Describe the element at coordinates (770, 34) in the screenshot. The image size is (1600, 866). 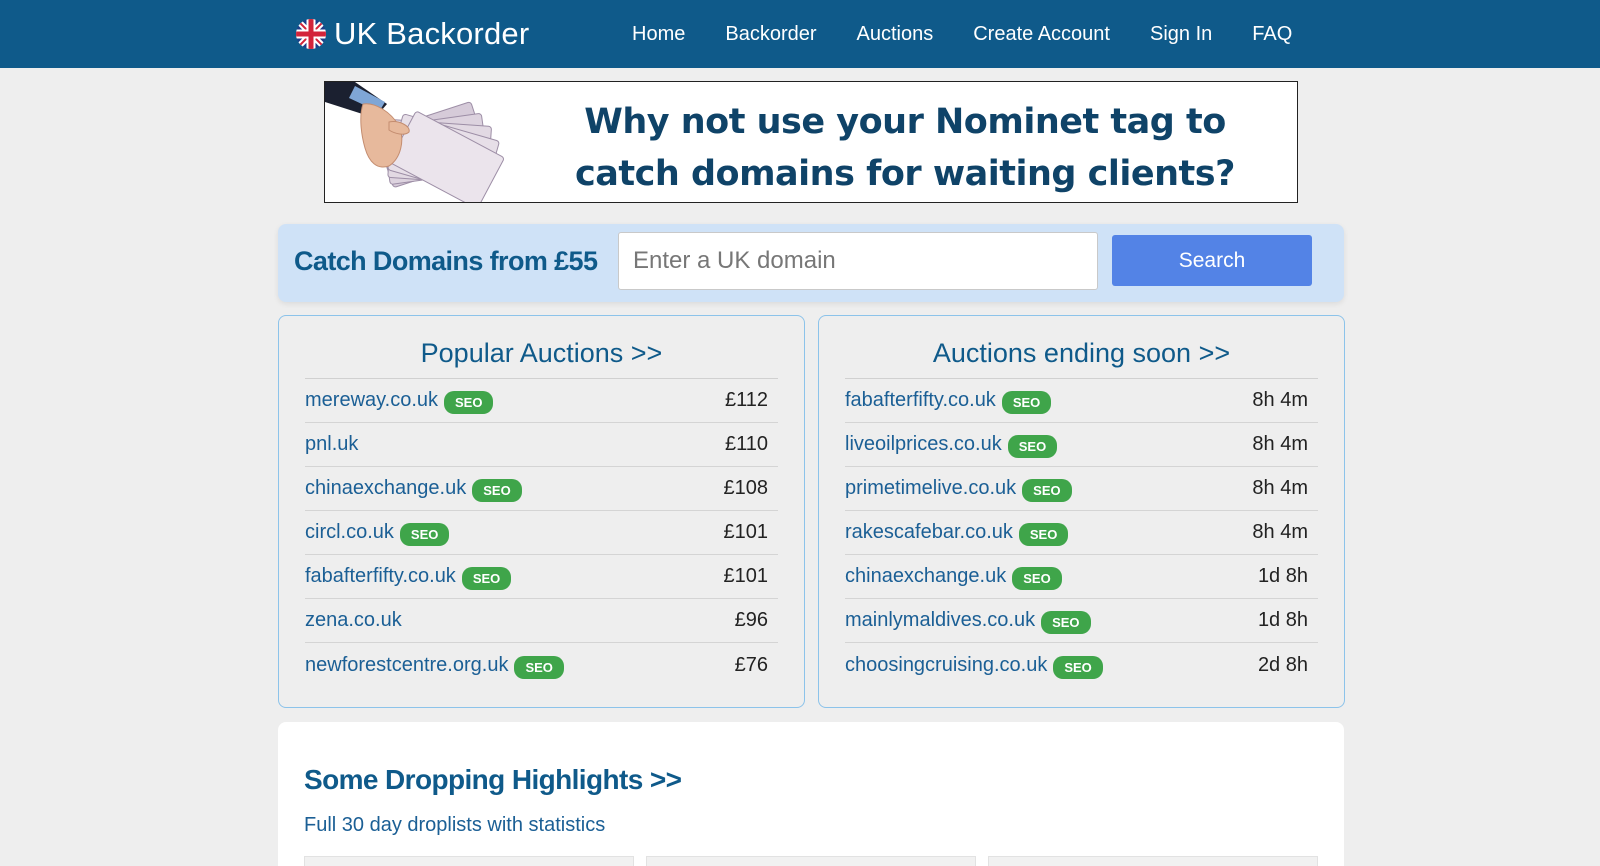
I see `nav-backorder-link: Backorder` at that location.